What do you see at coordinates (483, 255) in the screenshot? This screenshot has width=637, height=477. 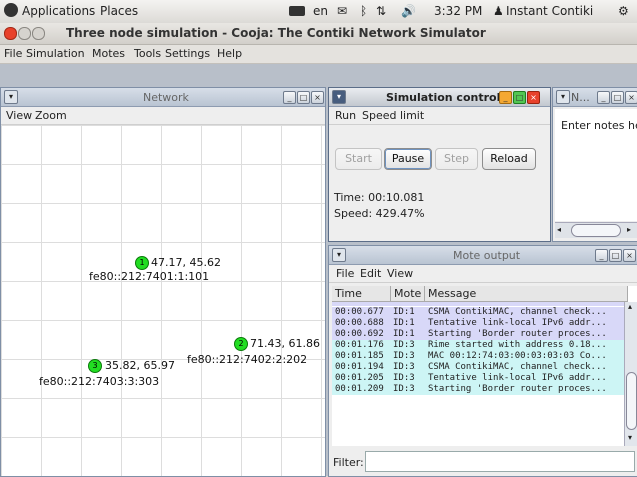 I see `mote-output-titlebar: ▾ Mote output _ □ ×` at bounding box center [483, 255].